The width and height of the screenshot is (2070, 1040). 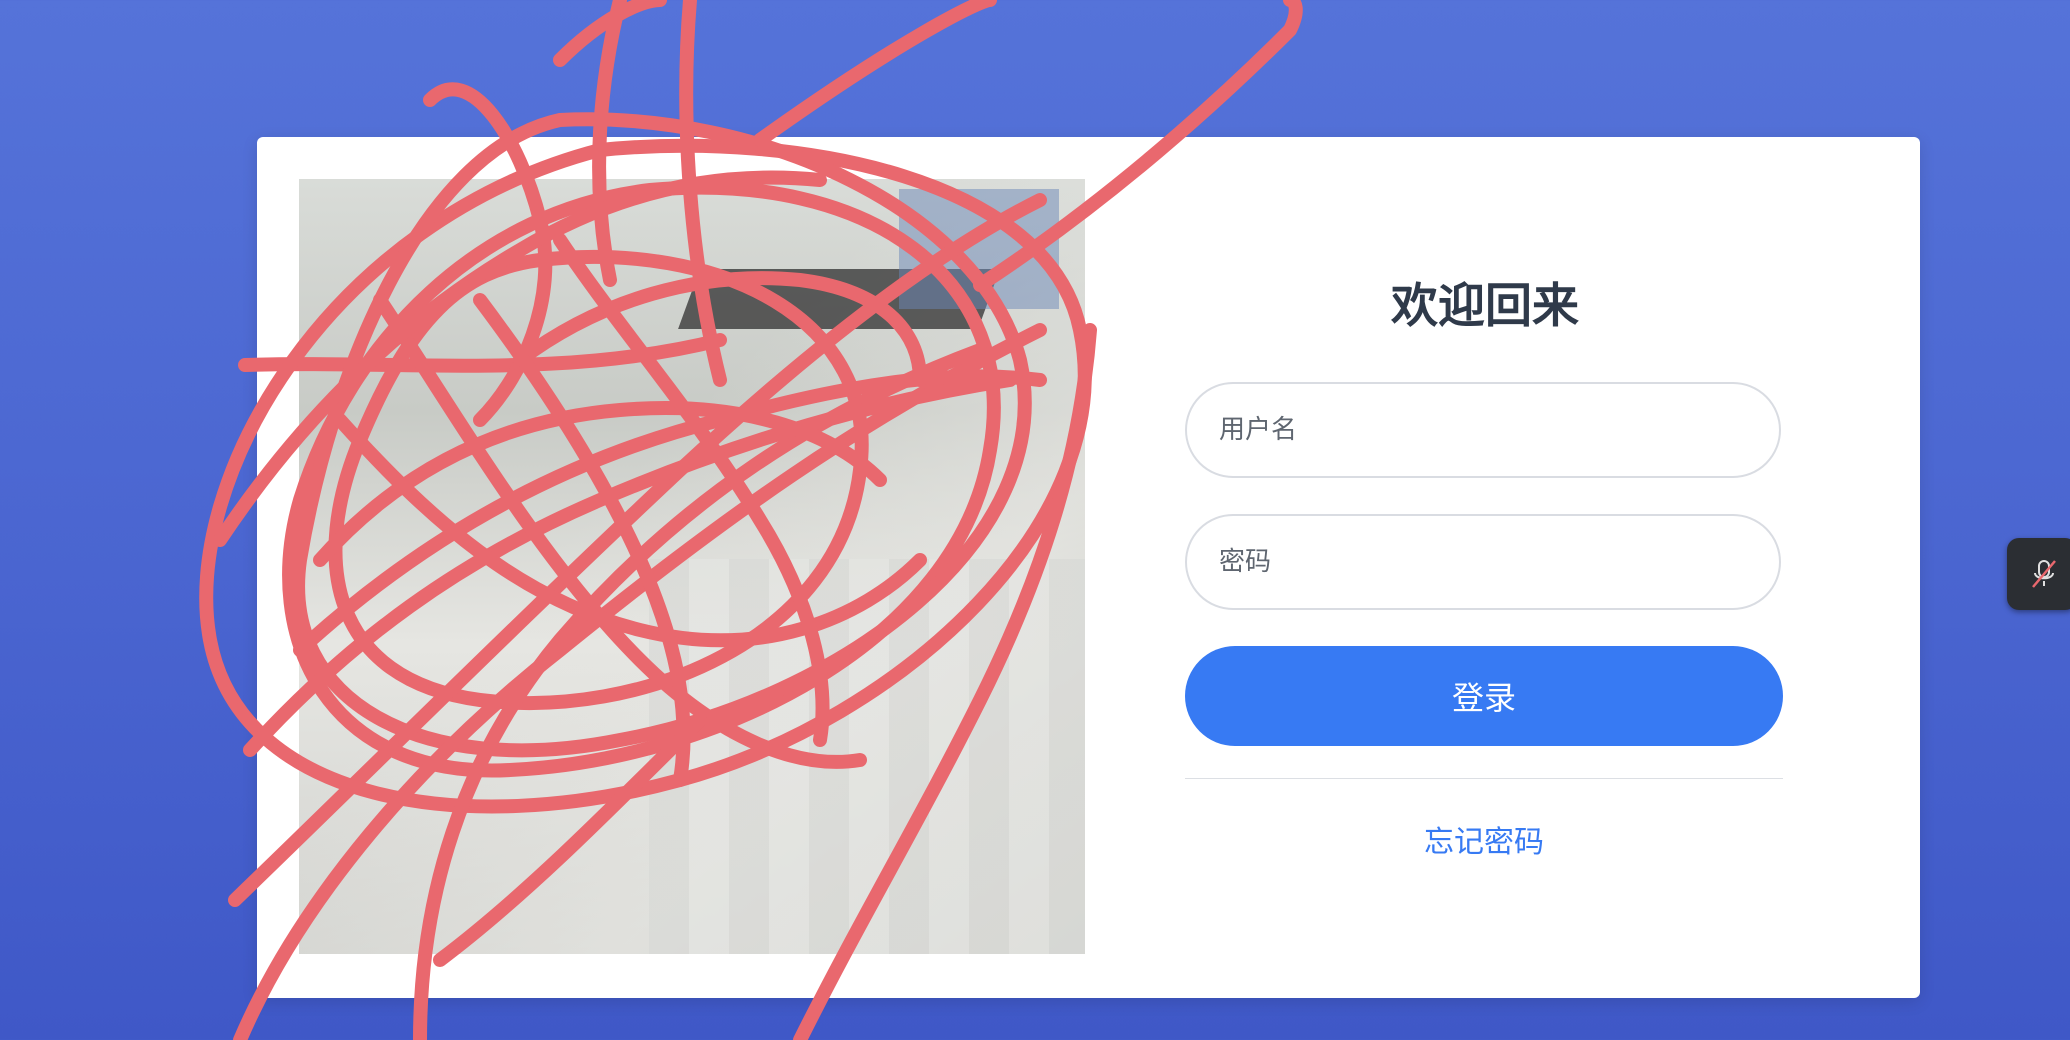 What do you see at coordinates (1485, 306) in the screenshot?
I see `page-title: 欢迎回来` at bounding box center [1485, 306].